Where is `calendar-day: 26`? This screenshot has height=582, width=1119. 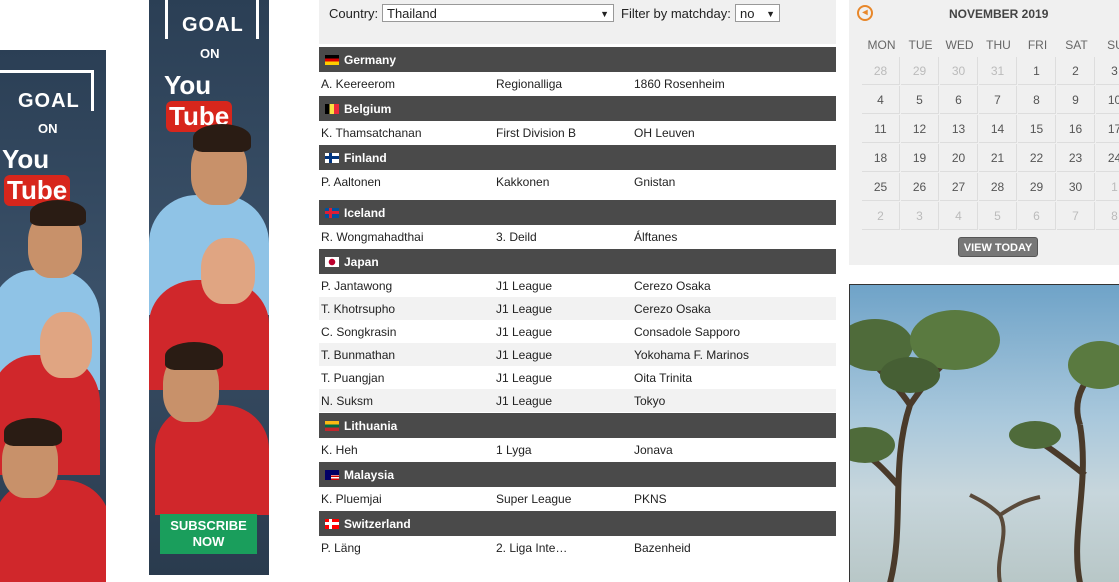
calendar-day: 26 is located at coordinates (920, 187).